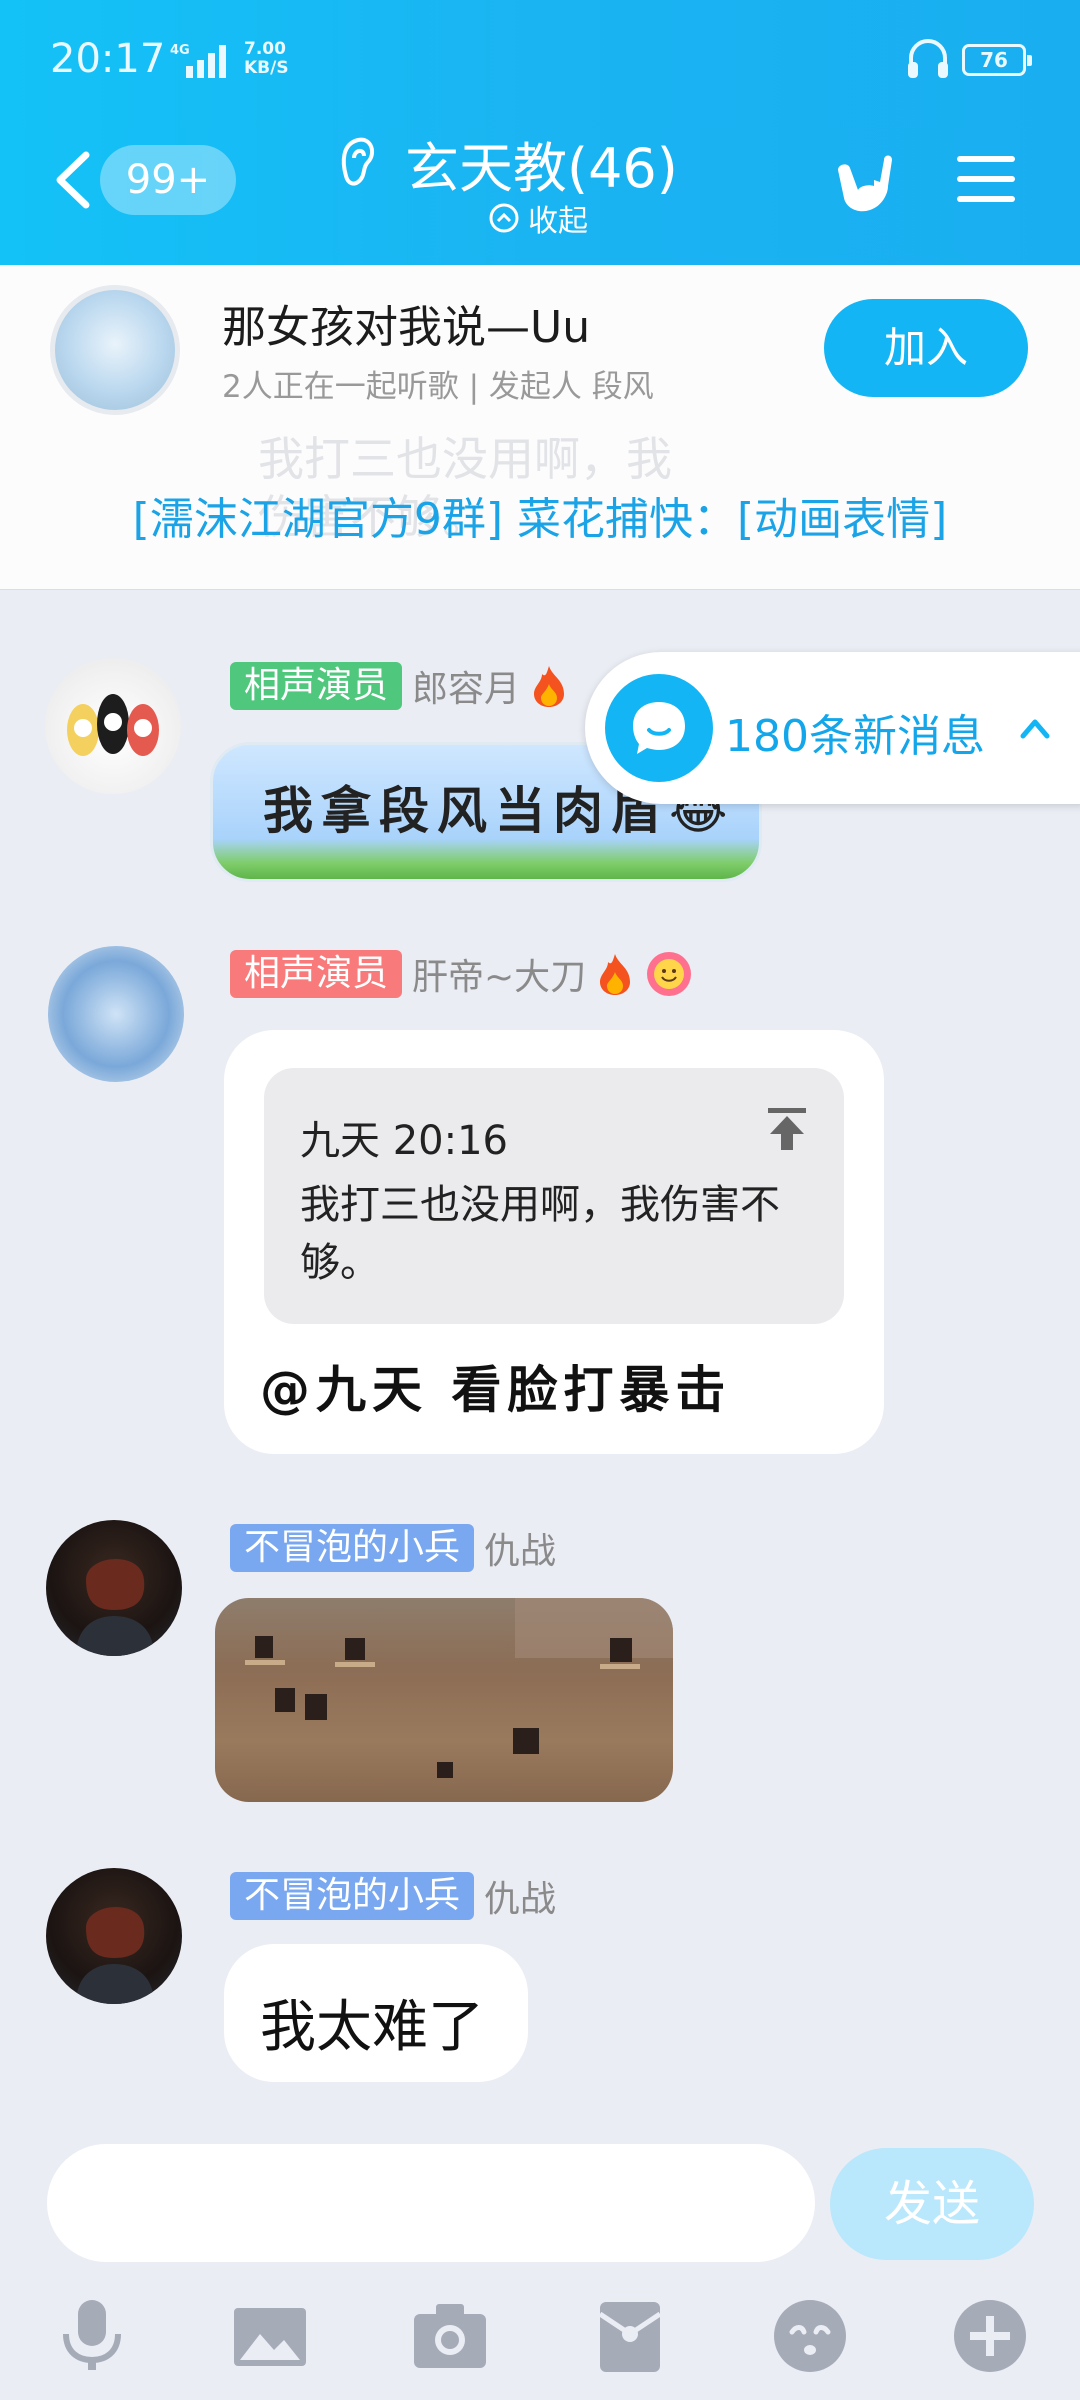 The height and width of the screenshot is (2400, 1080). I want to click on headset-icon, so click(928, 58).